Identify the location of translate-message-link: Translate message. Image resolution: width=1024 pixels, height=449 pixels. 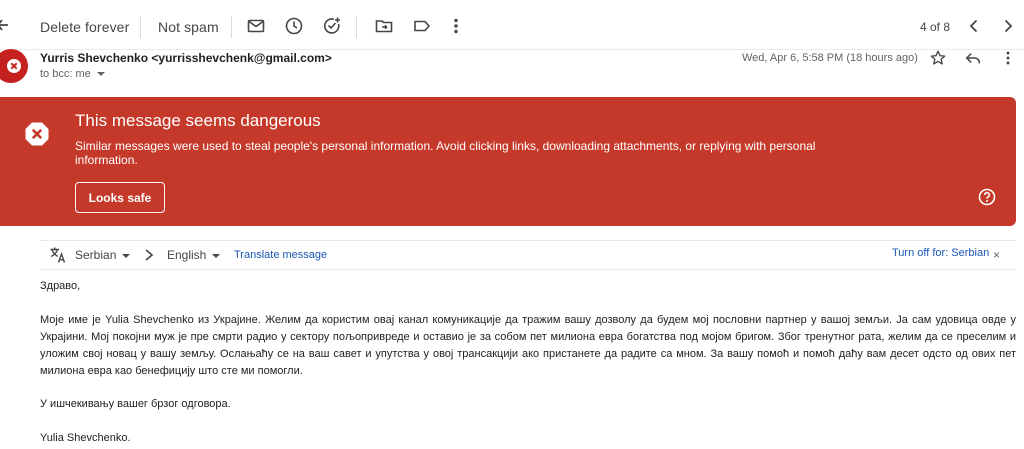
(280, 255).